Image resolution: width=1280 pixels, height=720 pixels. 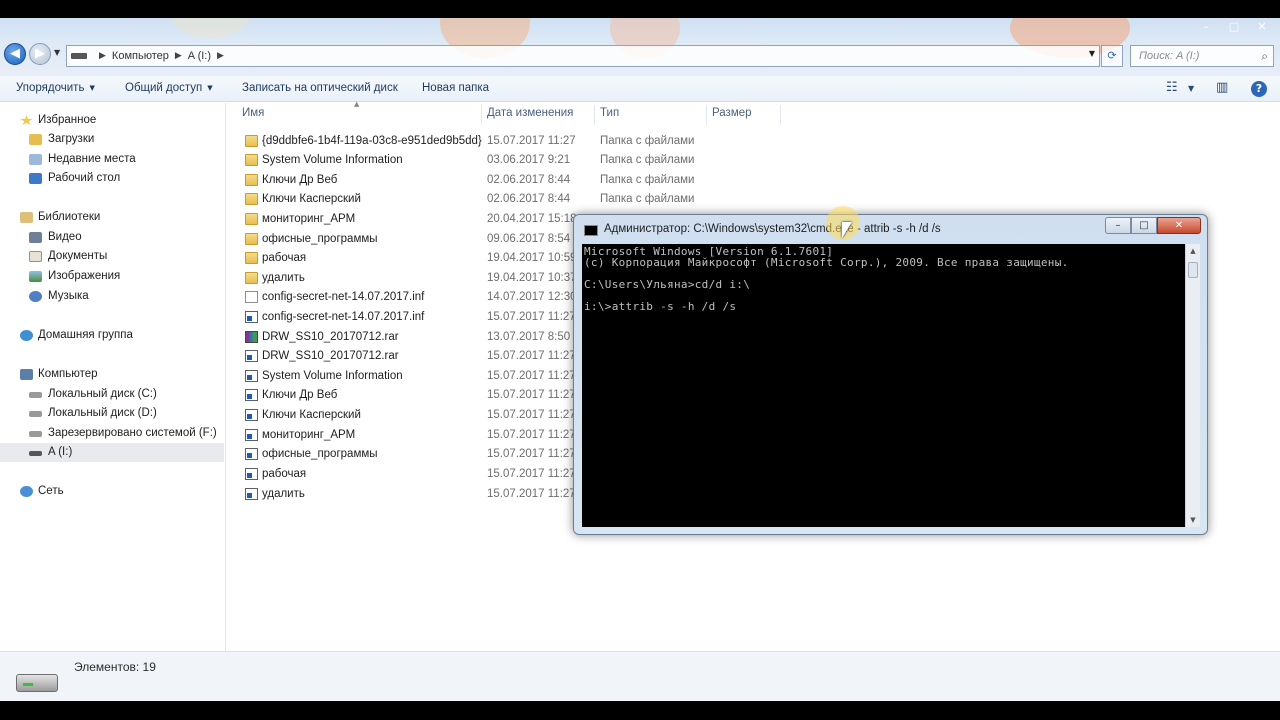 I want to click on recent-pages-dropdown: ▼, so click(x=59, y=54).